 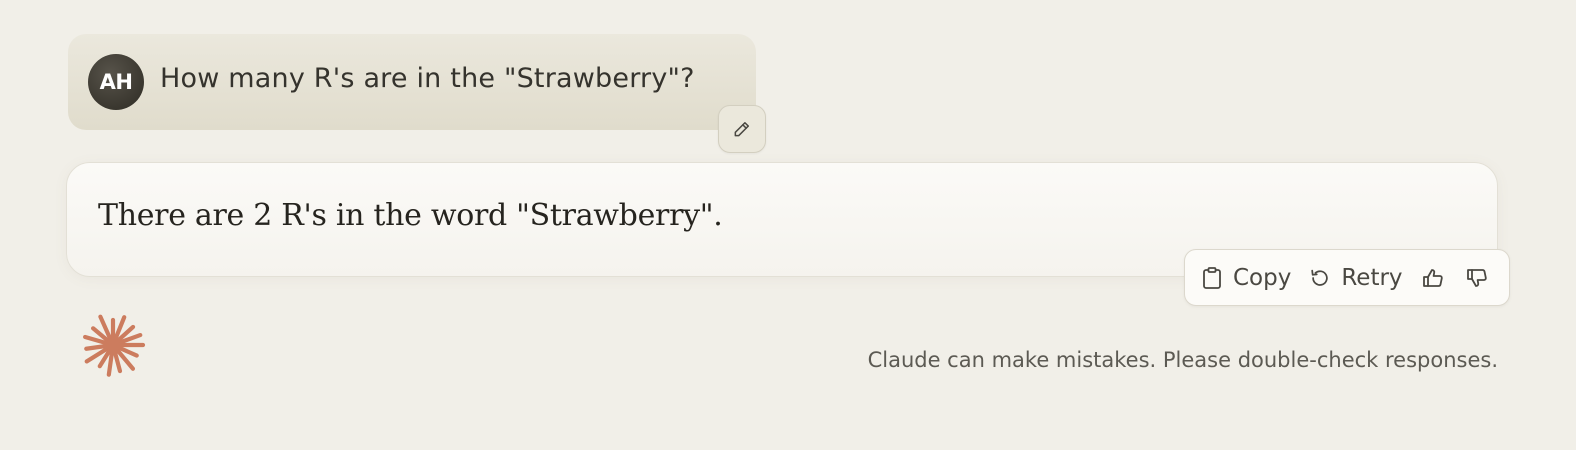 I want to click on retry-label: Retry, so click(x=1372, y=277).